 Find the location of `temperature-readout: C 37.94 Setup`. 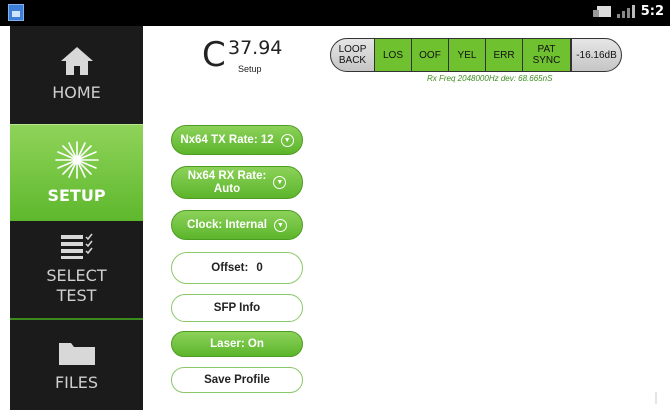

temperature-readout: C 37.94 Setup is located at coordinates (245, 56).